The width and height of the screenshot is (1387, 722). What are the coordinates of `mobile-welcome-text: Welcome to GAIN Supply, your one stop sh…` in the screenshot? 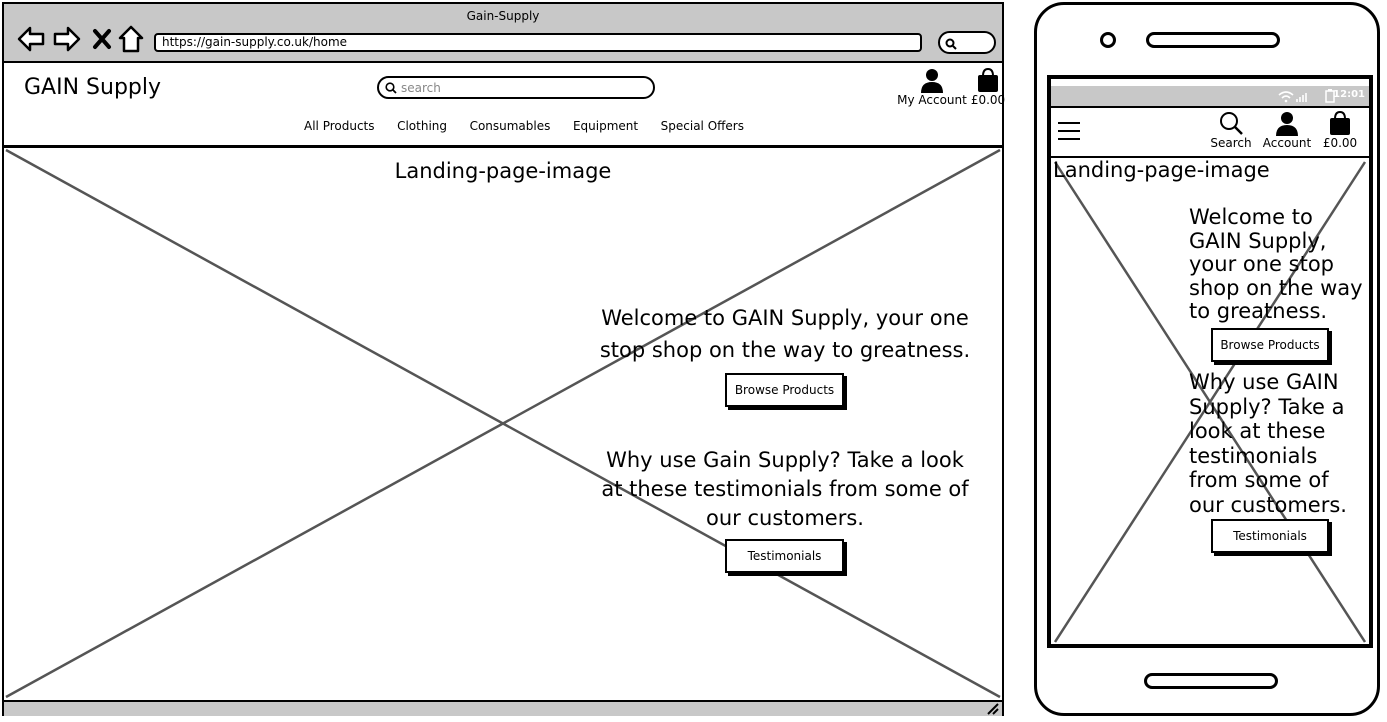 It's located at (1279, 264).